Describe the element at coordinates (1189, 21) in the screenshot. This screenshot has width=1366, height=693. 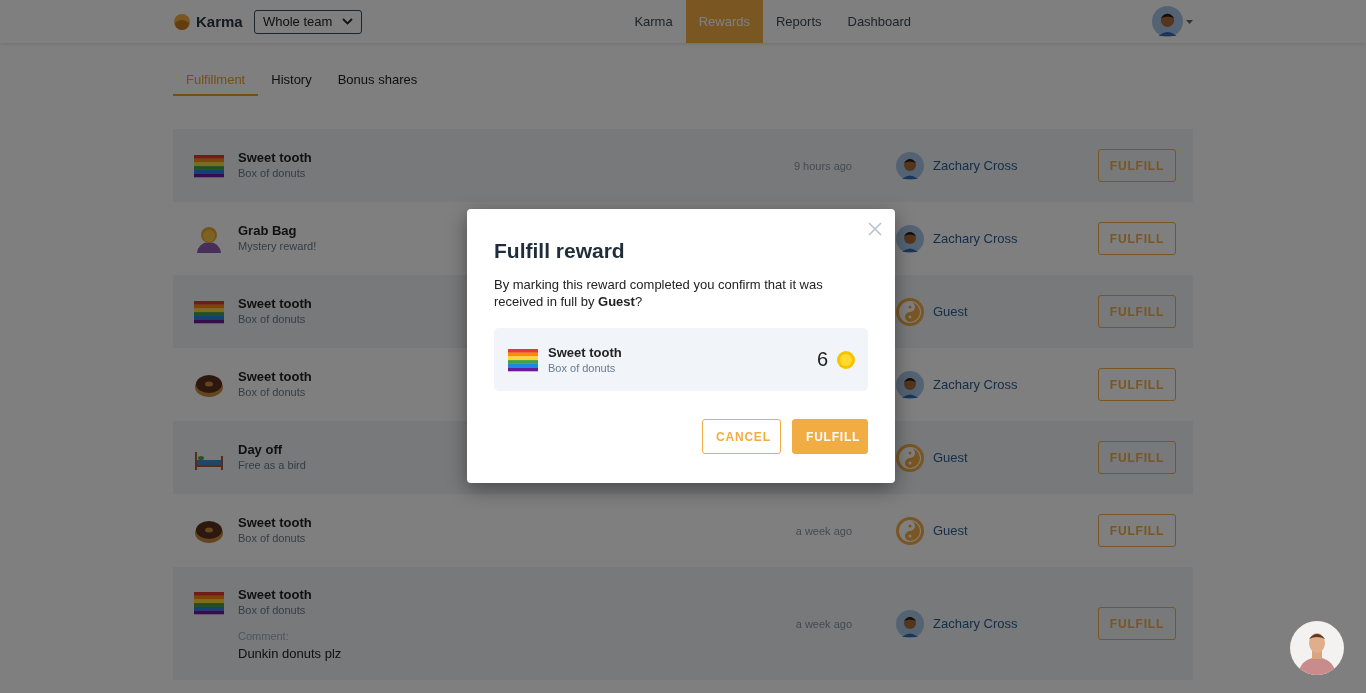
I see `caret-icon` at that location.